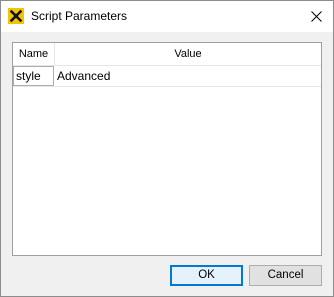 This screenshot has height=297, width=334. Describe the element at coordinates (34, 54) in the screenshot. I see `column-header-name: Name` at that location.